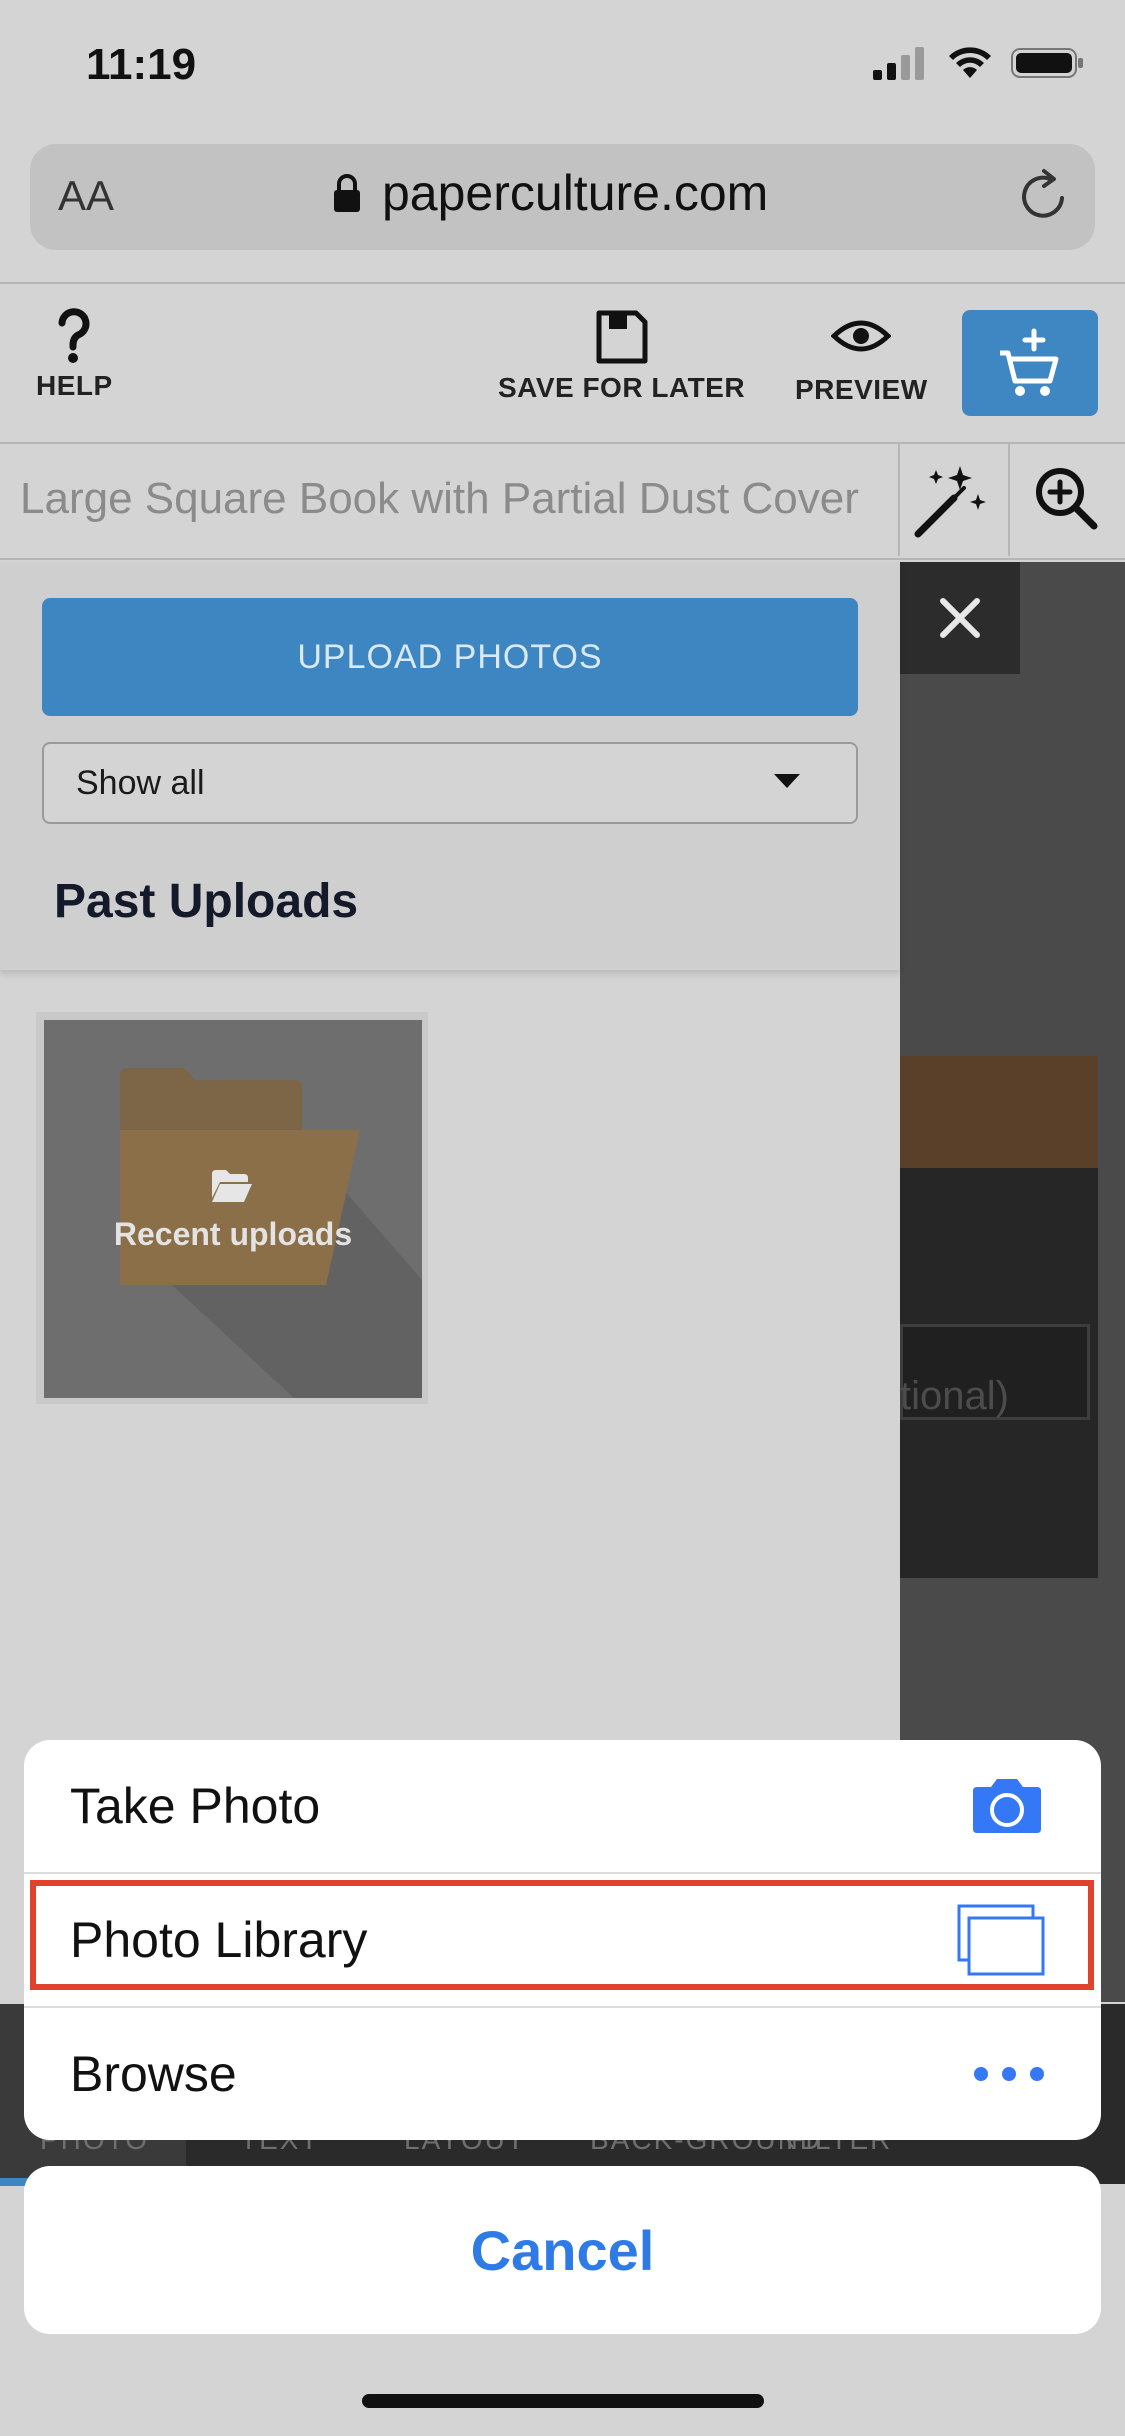  I want to click on help-label: HELP, so click(74, 385).